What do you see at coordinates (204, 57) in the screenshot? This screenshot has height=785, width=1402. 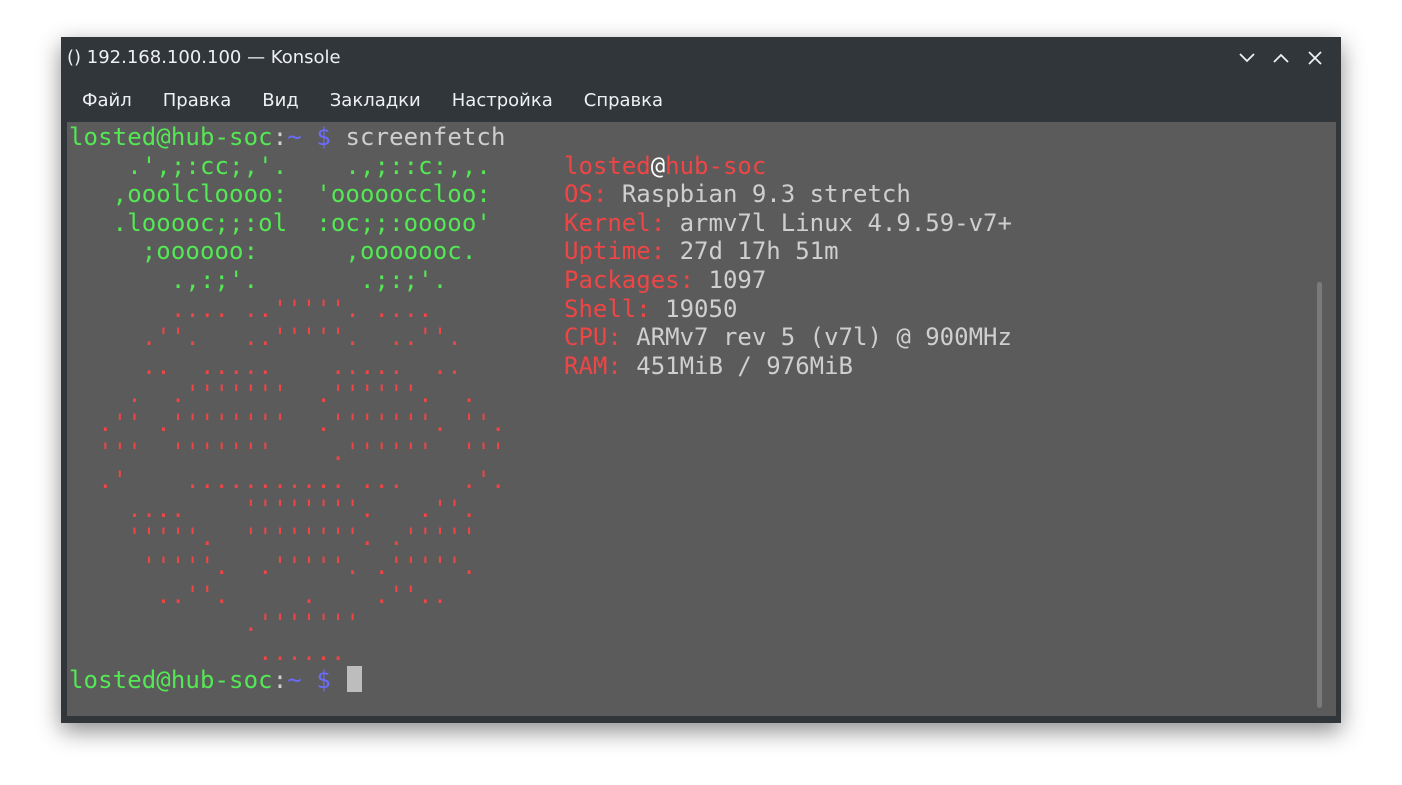 I see `window-title: () 192.168.100.100 — Konsole` at bounding box center [204, 57].